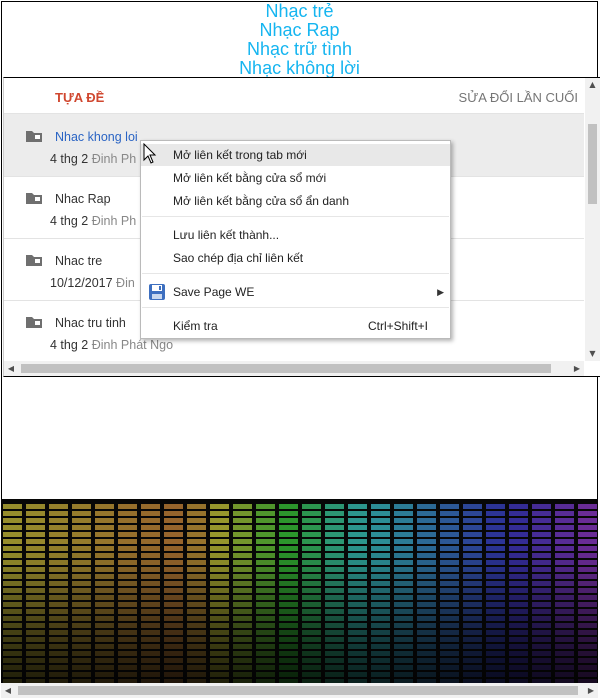 The height and width of the screenshot is (700, 601). I want to click on menu-open-incognito: Mở liên kết bằng cửa sổ ẩn danh, so click(295, 201).